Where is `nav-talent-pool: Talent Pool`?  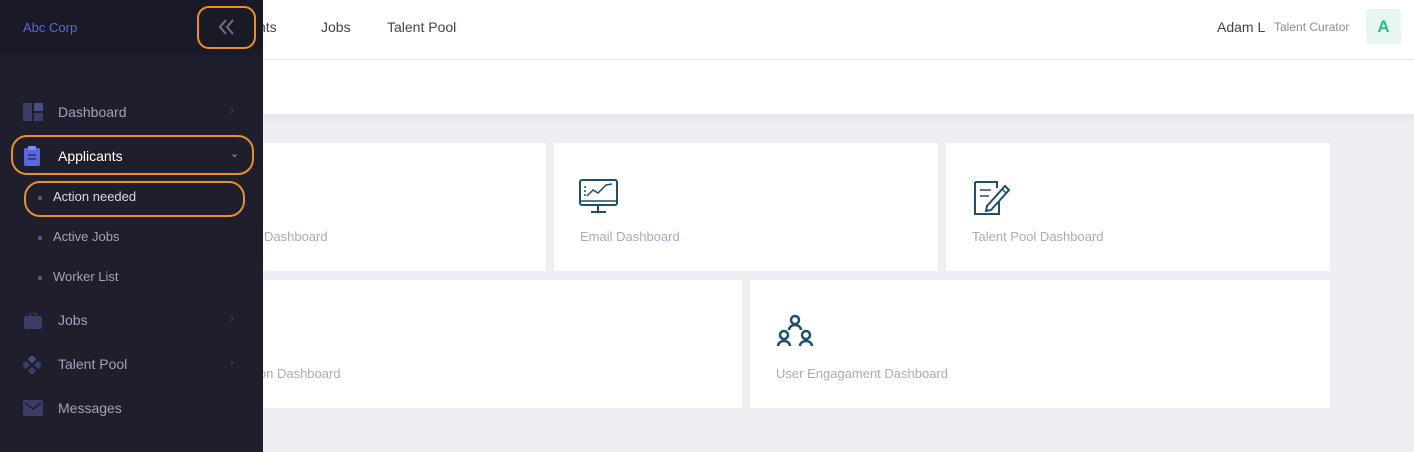
nav-talent-pool: Talent Pool is located at coordinates (421, 27).